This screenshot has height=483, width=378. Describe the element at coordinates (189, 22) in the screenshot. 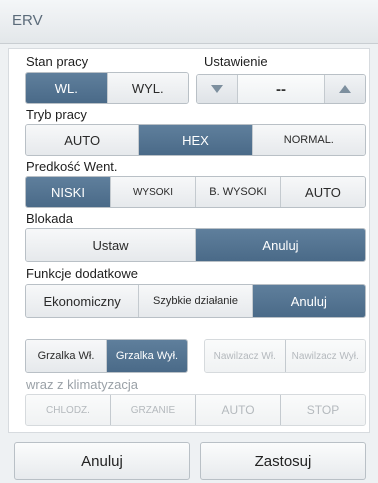

I see `title-bar: ERV` at that location.